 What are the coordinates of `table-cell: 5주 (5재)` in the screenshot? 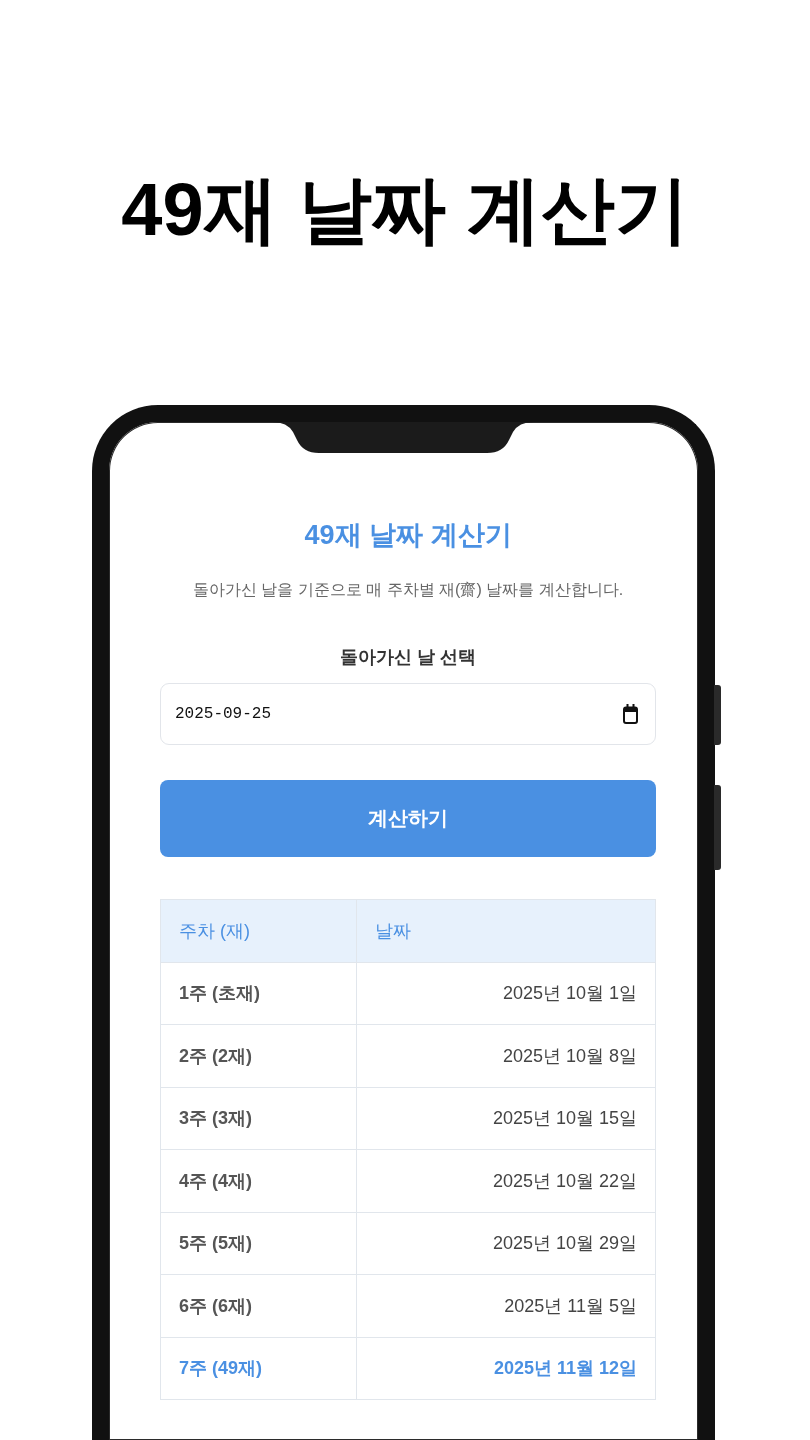 It's located at (258, 1243).